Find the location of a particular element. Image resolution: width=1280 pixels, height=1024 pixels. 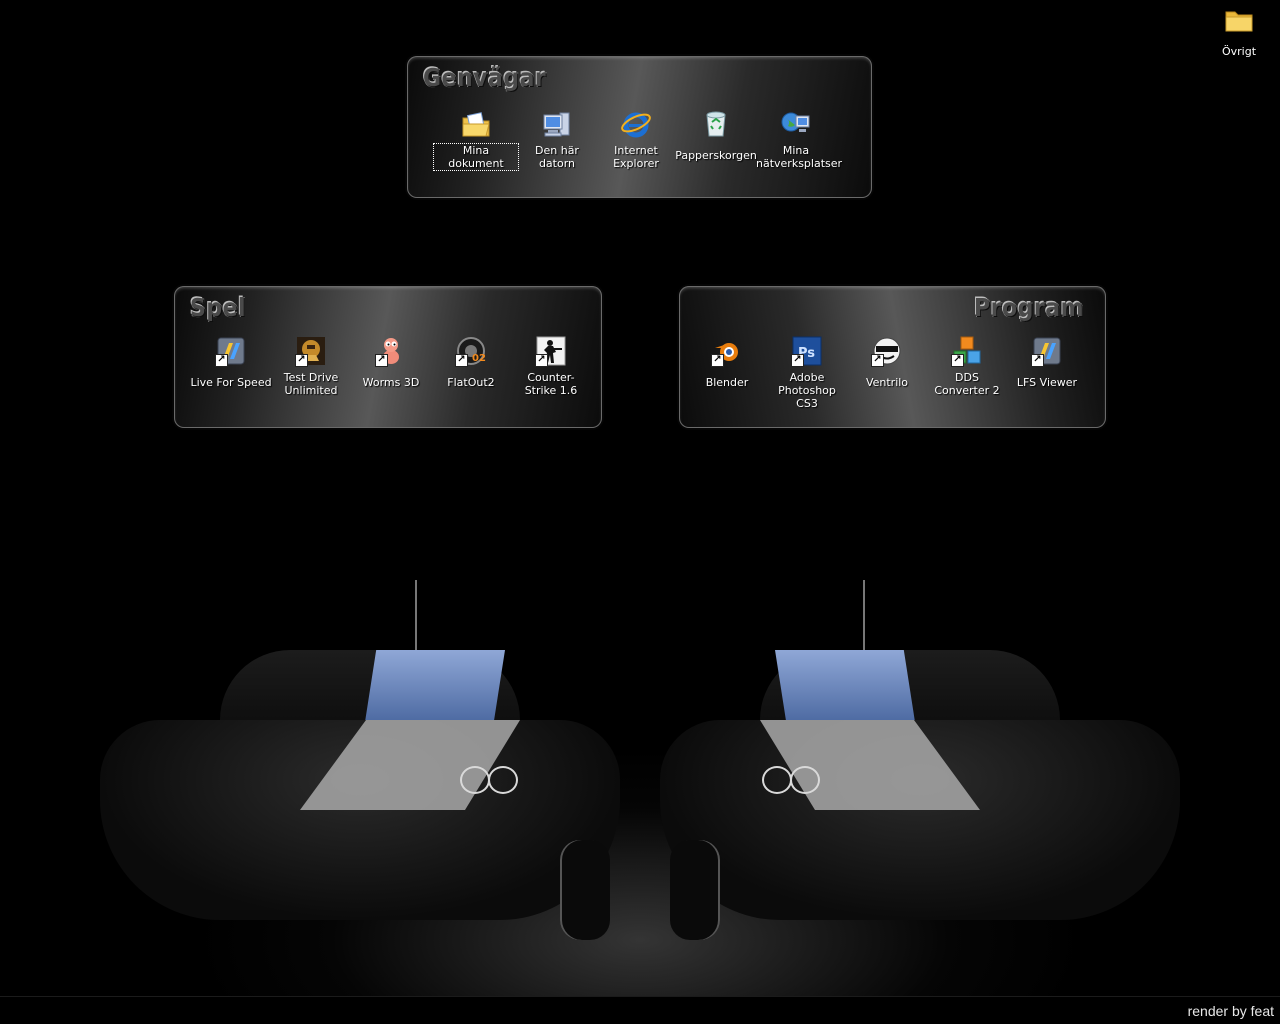

desktop-icon-label: Adobe Photoshop CS3 is located at coordinates (807, 390).